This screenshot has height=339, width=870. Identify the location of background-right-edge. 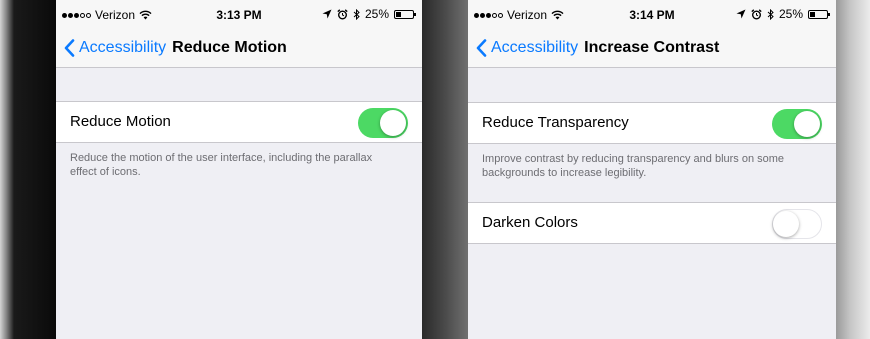
(853, 169).